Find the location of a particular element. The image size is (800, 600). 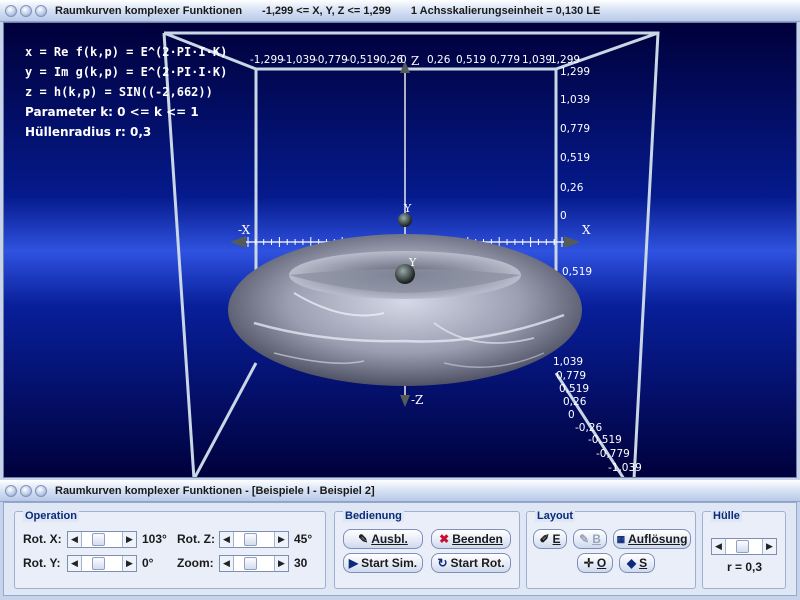

layout-b-button: ✎ B is located at coordinates (590, 539).